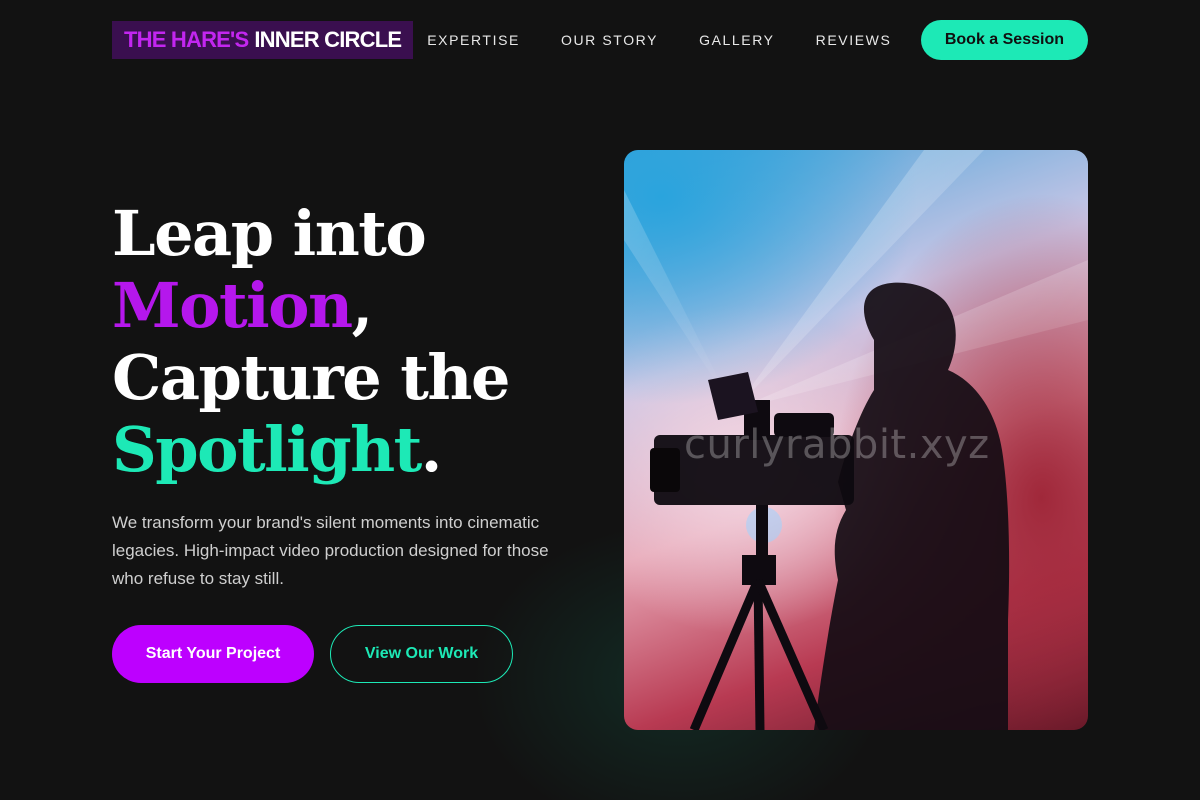 The image size is (1200, 800). Describe the element at coordinates (421, 654) in the screenshot. I see `view-work-button: View Our Work` at that location.